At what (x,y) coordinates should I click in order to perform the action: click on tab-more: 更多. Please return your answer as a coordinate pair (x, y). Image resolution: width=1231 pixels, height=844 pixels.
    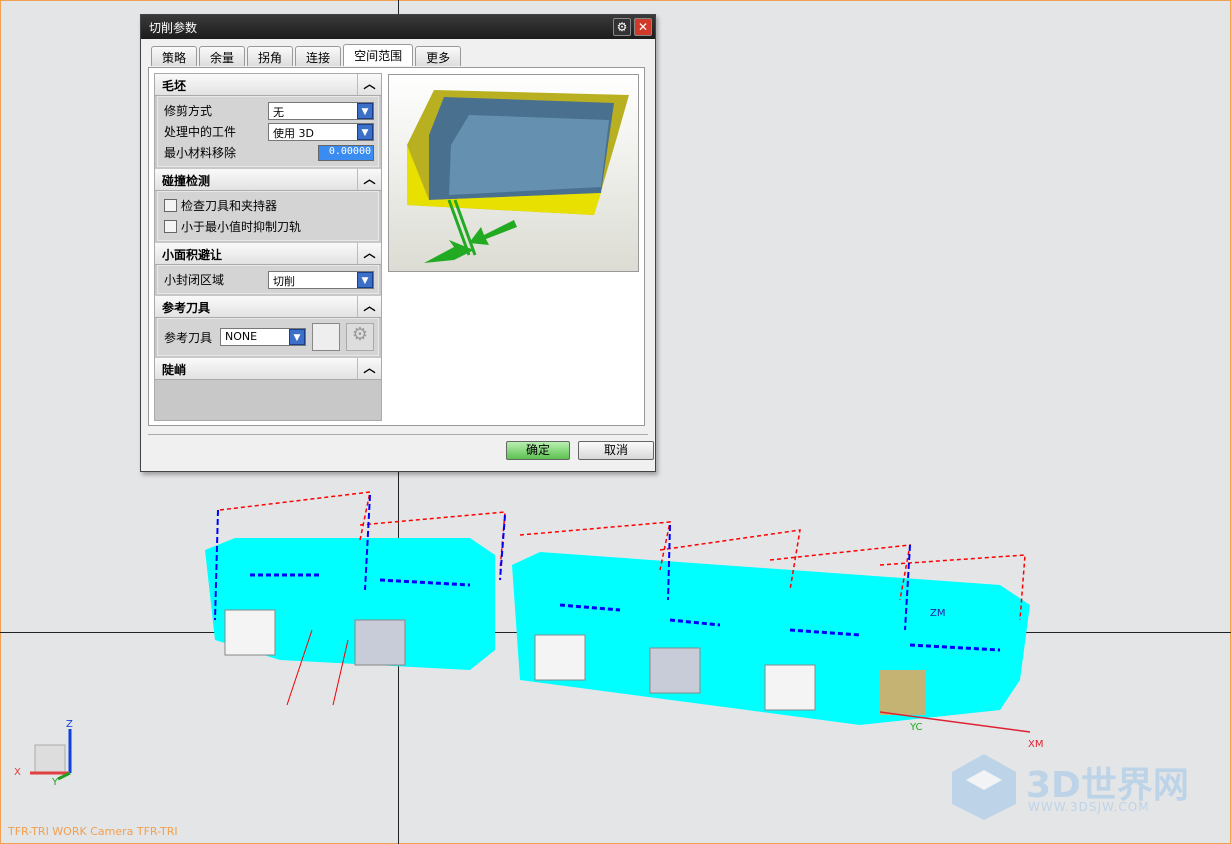
    Looking at the image, I should click on (438, 56).